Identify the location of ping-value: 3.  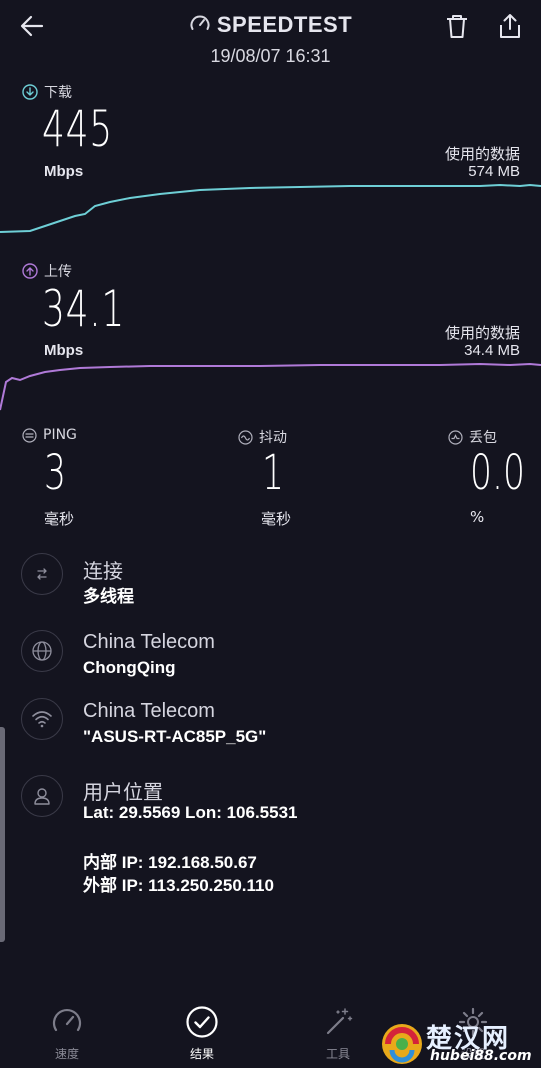
(55, 473).